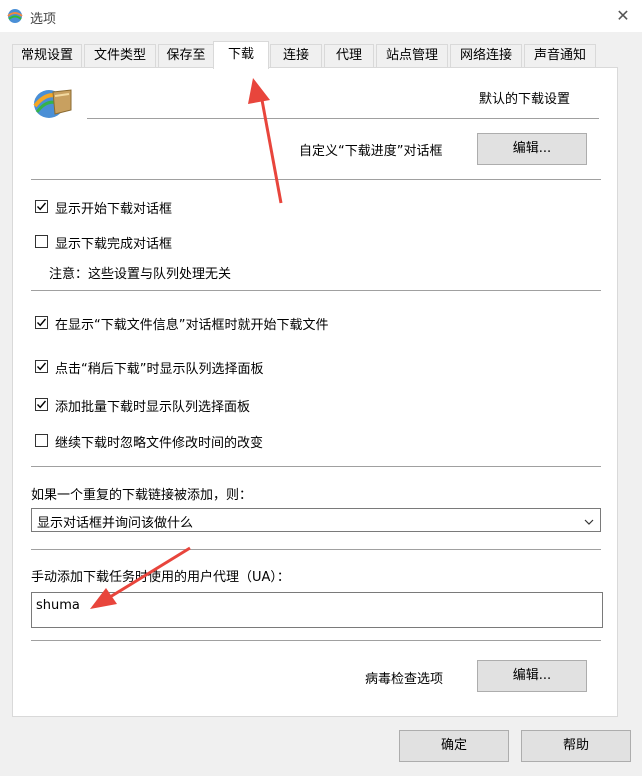  What do you see at coordinates (41, 241) in the screenshot?
I see `show-complete-dialog-checkbox` at bounding box center [41, 241].